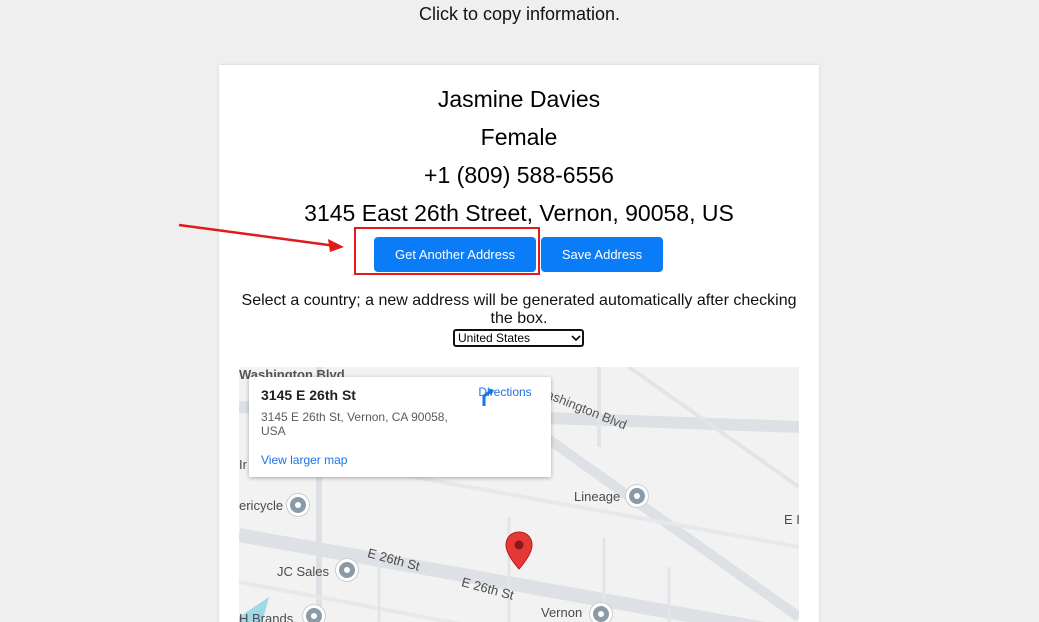 This screenshot has width=1039, height=622. Describe the element at coordinates (562, 612) in the screenshot. I see `map-label-vernon: Vernon` at that location.